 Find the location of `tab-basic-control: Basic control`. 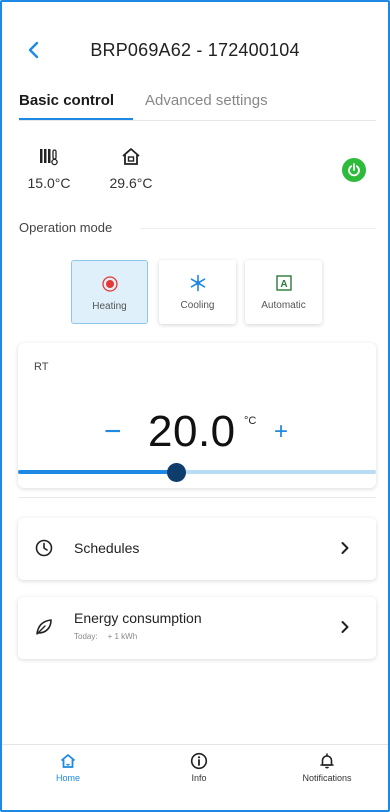

tab-basic-control: Basic control is located at coordinates (66, 100).